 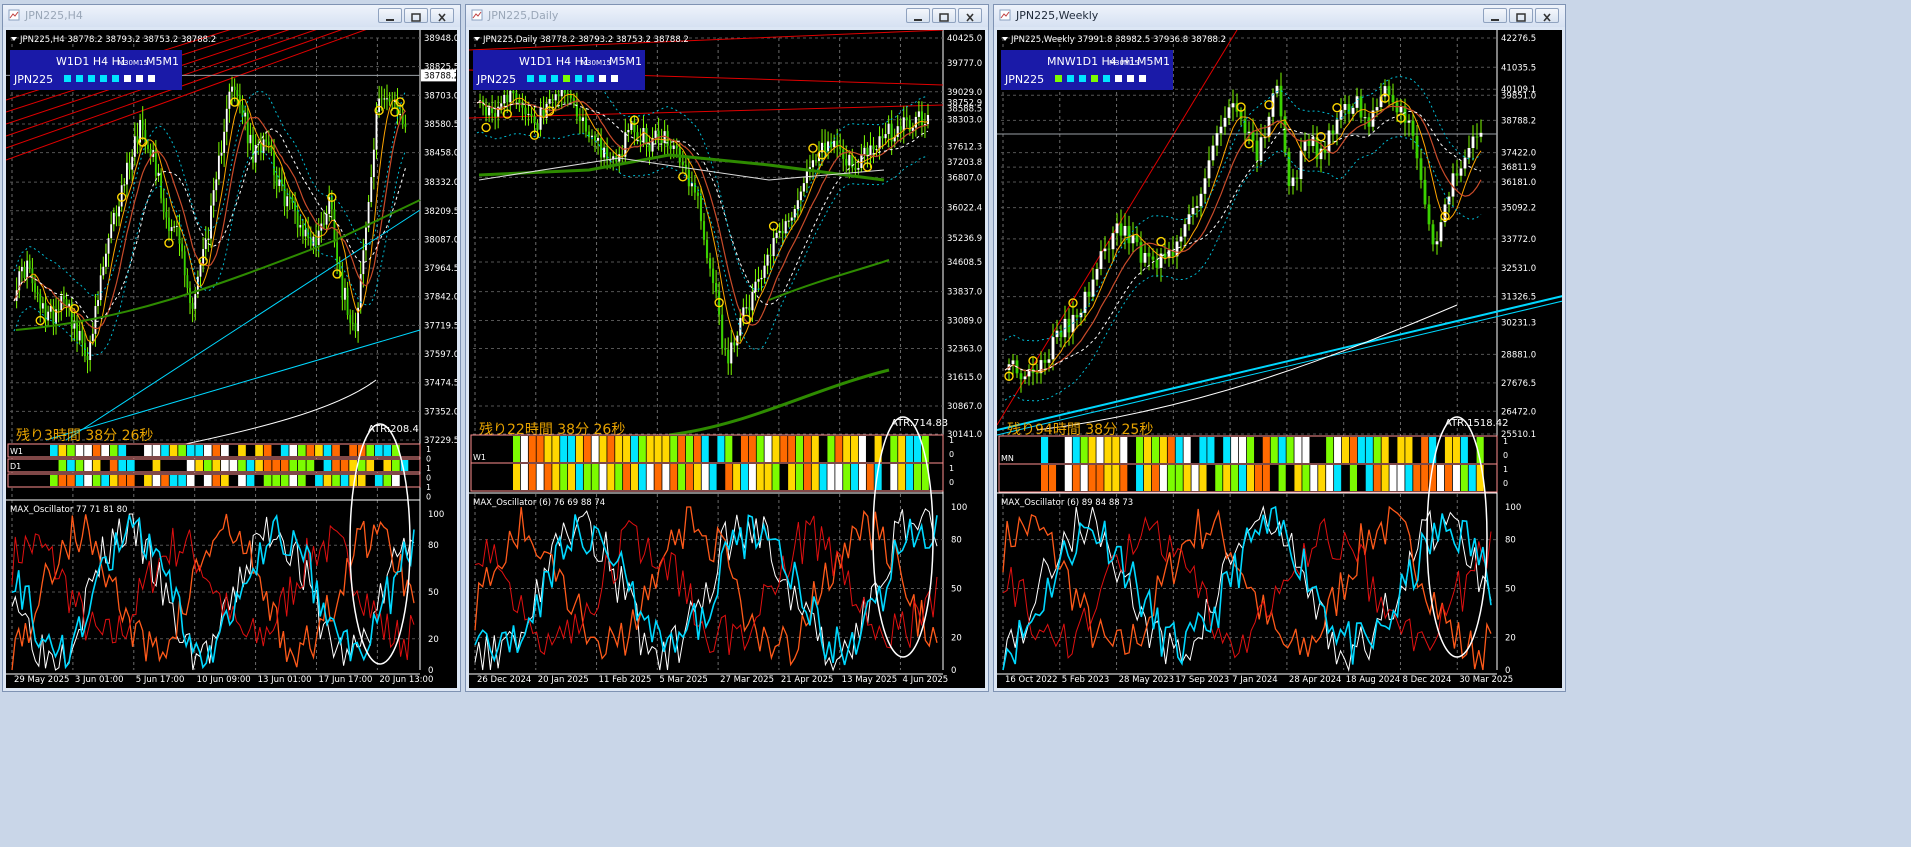 I want to click on atr-label: ATR:1518.42, so click(x=1477, y=423).